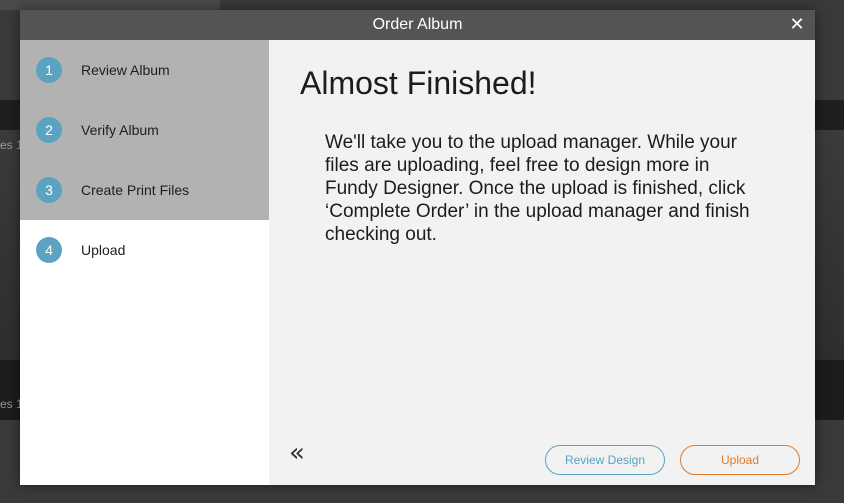  I want to click on dialog-title: Order Album, so click(417, 24).